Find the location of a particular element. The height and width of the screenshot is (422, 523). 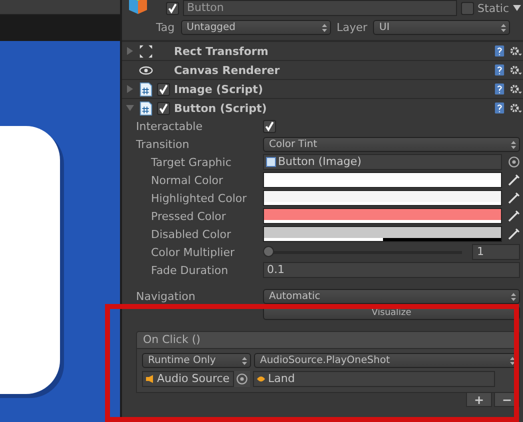

property-label: Disabled Color is located at coordinates (191, 234).